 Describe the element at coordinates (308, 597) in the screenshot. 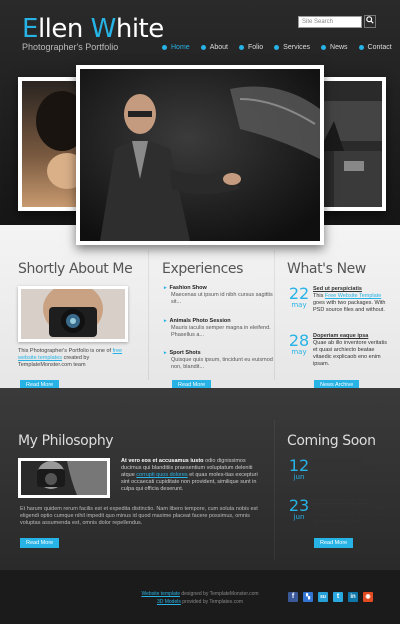

I see `delicious-icon: ▚` at that location.